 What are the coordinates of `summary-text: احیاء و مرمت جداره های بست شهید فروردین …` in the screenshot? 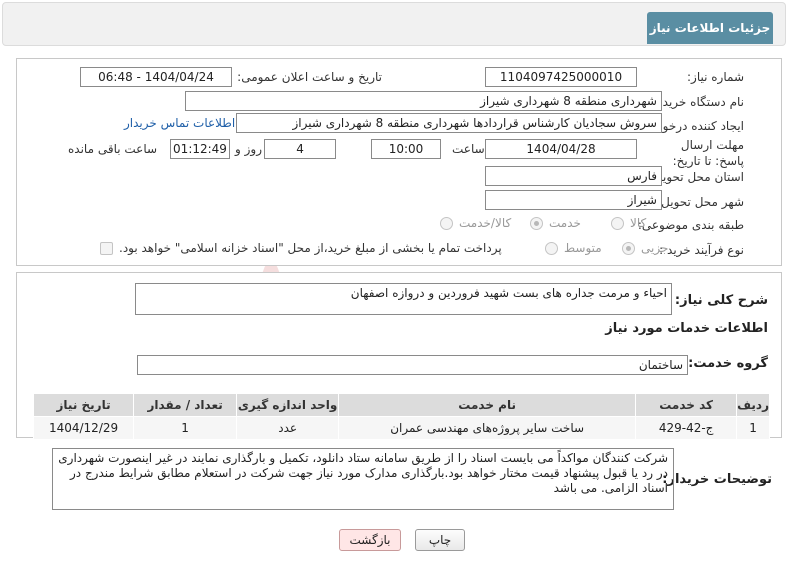 It's located at (508, 293).